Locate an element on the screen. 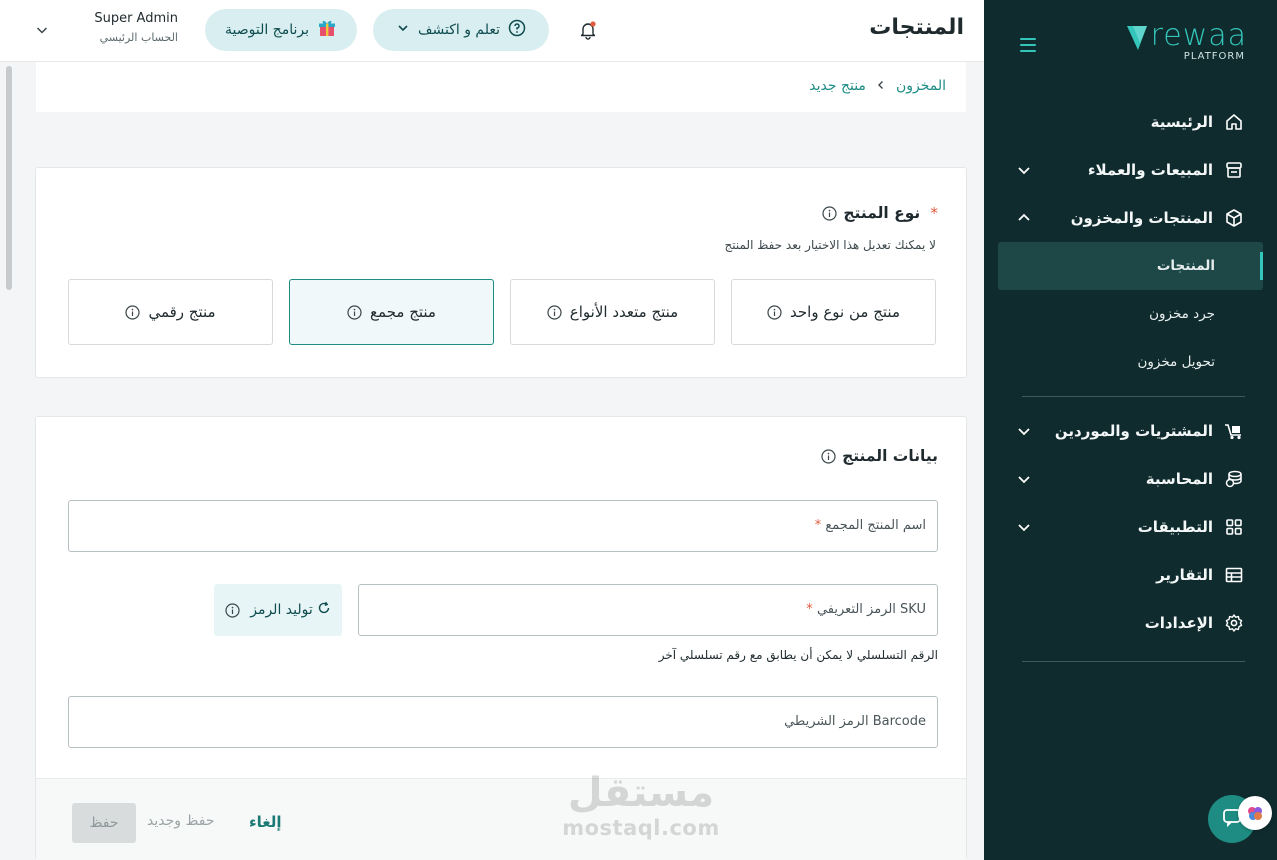 Image resolution: width=1277 pixels, height=860 pixels. barcode-field: الرمز الشريطي Barcode is located at coordinates (503, 722).